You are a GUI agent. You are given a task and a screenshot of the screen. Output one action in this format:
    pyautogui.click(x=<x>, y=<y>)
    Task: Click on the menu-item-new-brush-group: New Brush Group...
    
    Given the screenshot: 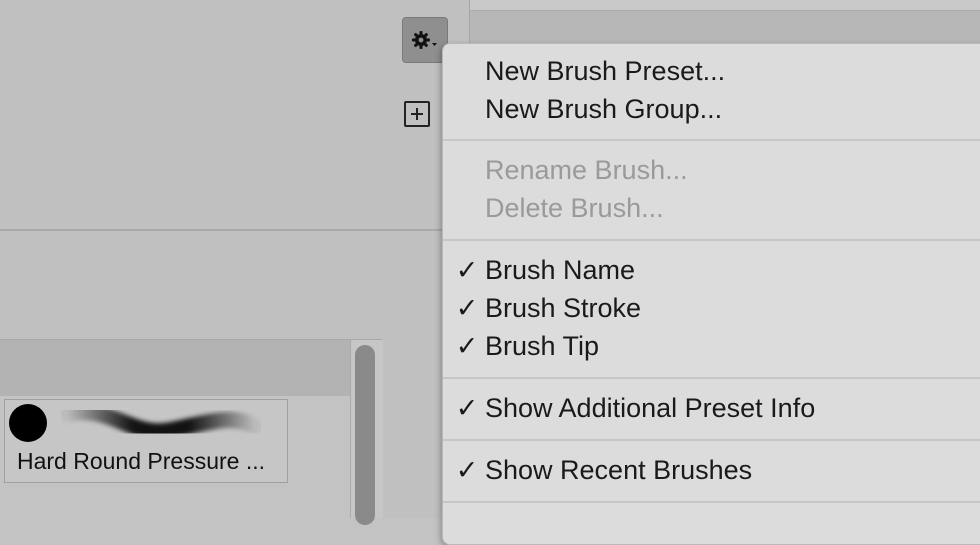 What is the action you would take?
    pyautogui.click(x=711, y=109)
    